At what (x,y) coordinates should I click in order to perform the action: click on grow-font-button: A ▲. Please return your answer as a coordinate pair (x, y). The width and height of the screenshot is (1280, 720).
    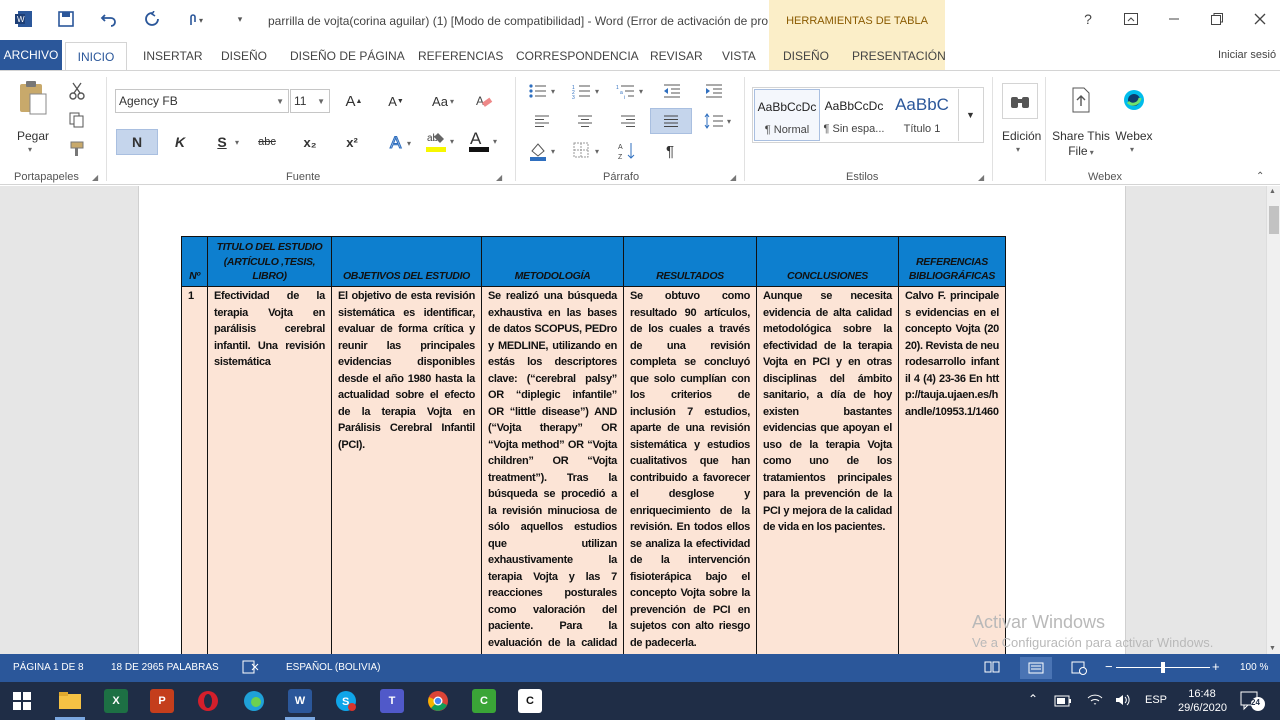
    Looking at the image, I should click on (354, 101).